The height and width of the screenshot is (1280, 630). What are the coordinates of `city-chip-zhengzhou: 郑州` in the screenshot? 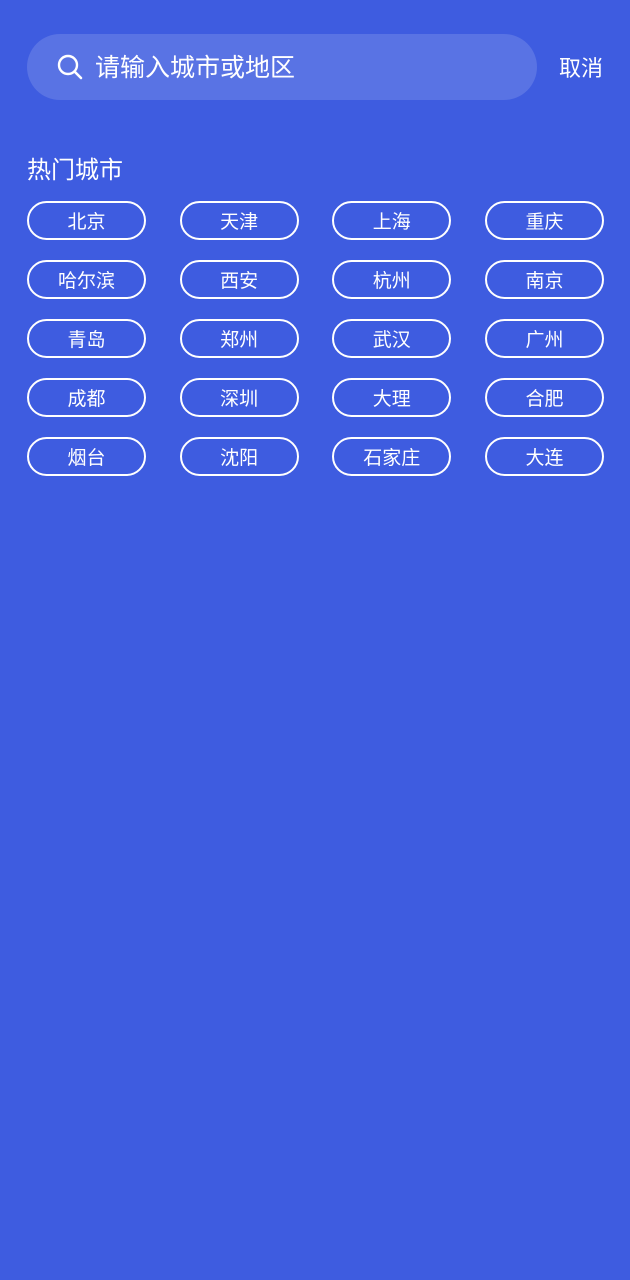 It's located at (239, 338).